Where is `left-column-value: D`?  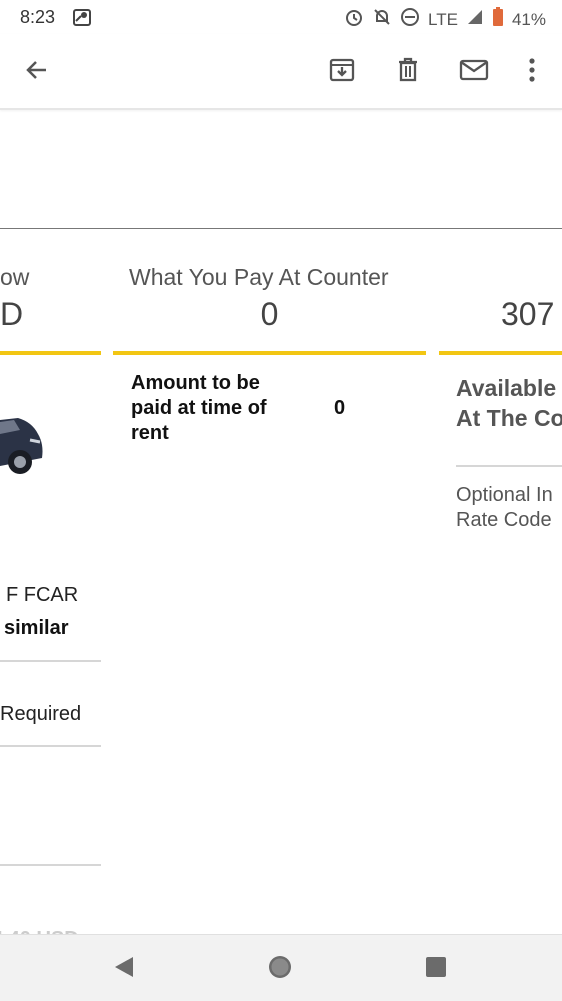 left-column-value: D is located at coordinates (12, 314).